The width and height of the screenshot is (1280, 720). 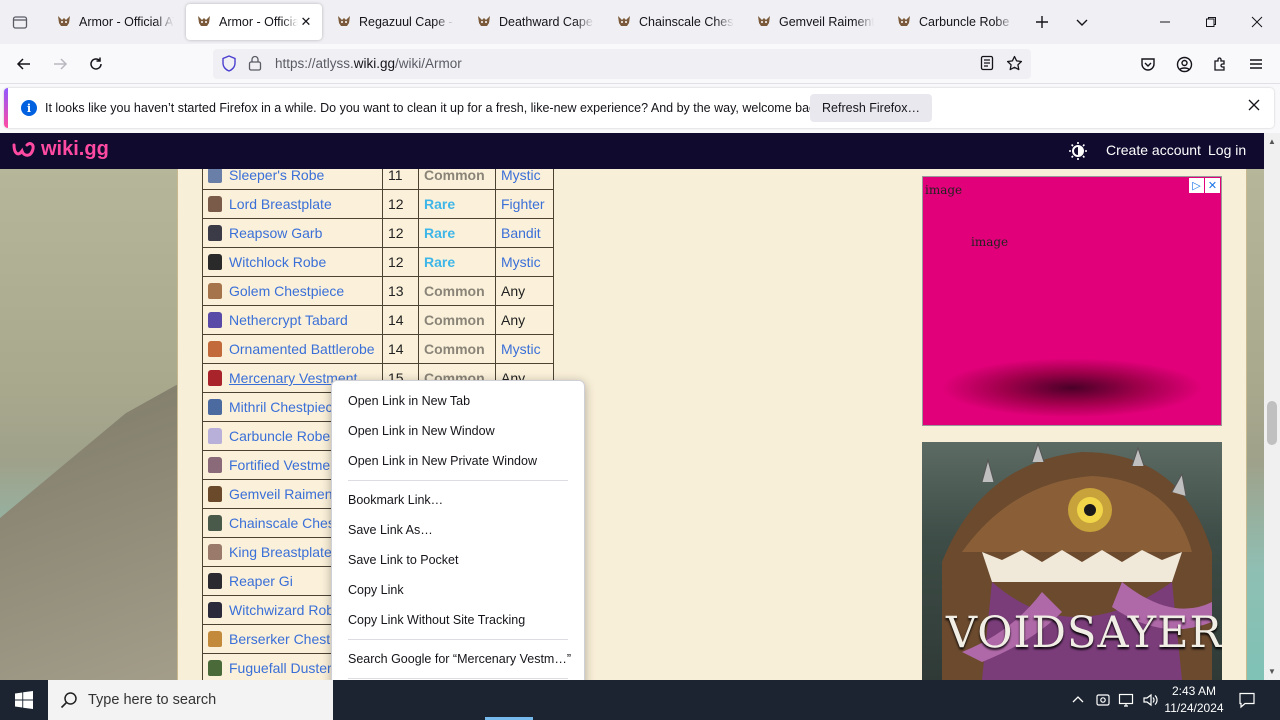 I want to click on scroll-down-arrow-icon: ▼, so click(x=1272, y=671).